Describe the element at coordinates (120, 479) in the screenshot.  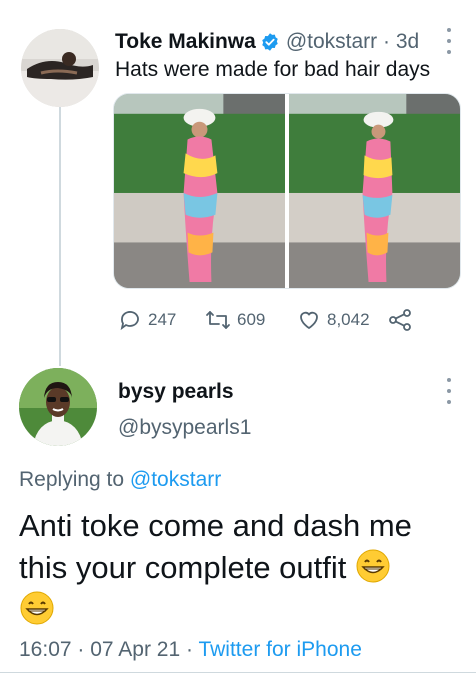
I see `replying-to-line: Replying to @tokstarr` at that location.